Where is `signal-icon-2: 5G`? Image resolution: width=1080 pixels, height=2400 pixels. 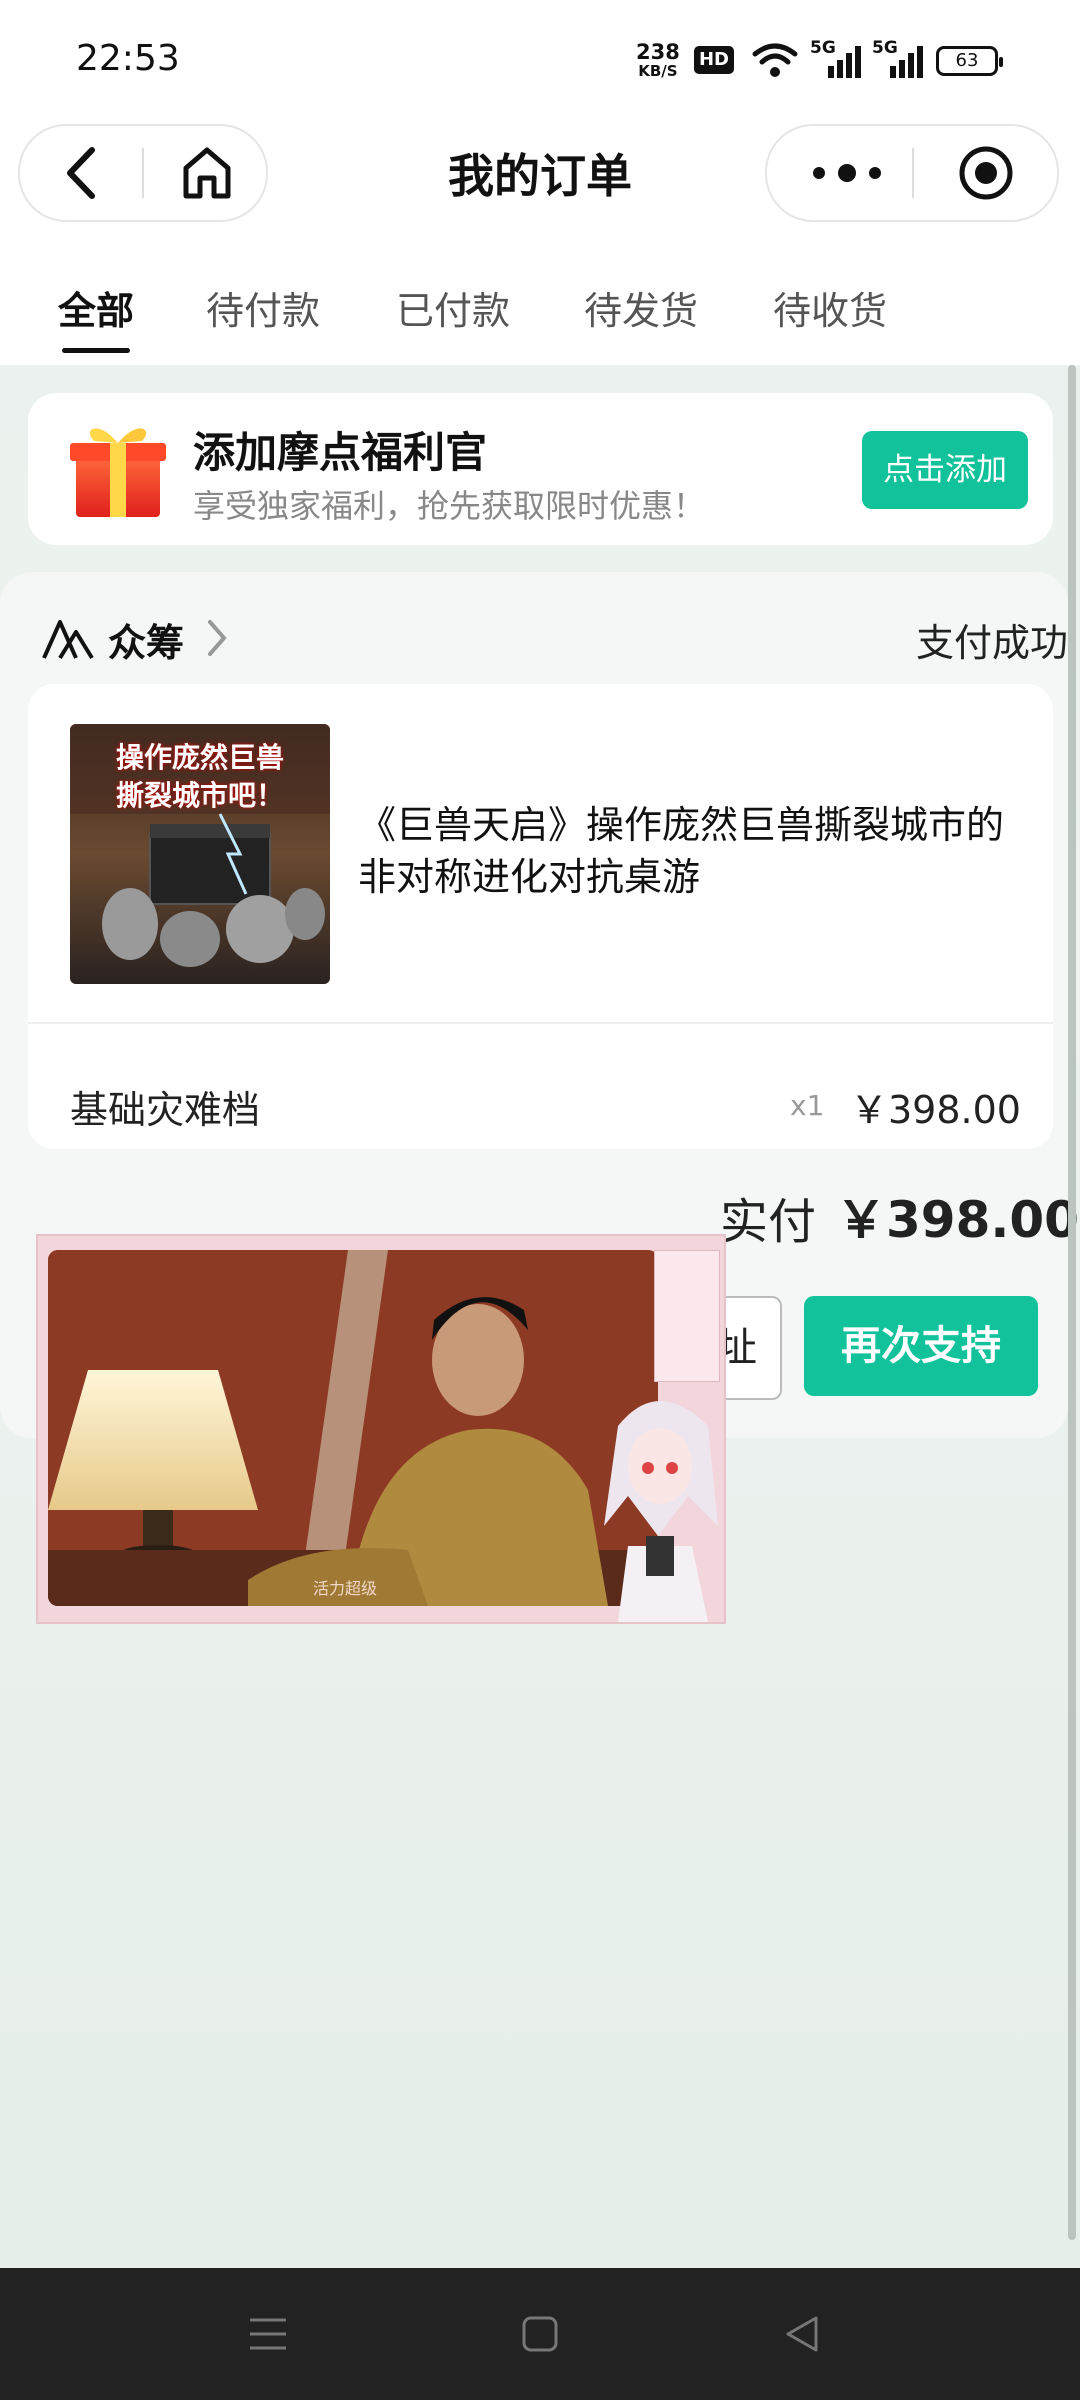
signal-icon-2: 5G is located at coordinates (897, 58).